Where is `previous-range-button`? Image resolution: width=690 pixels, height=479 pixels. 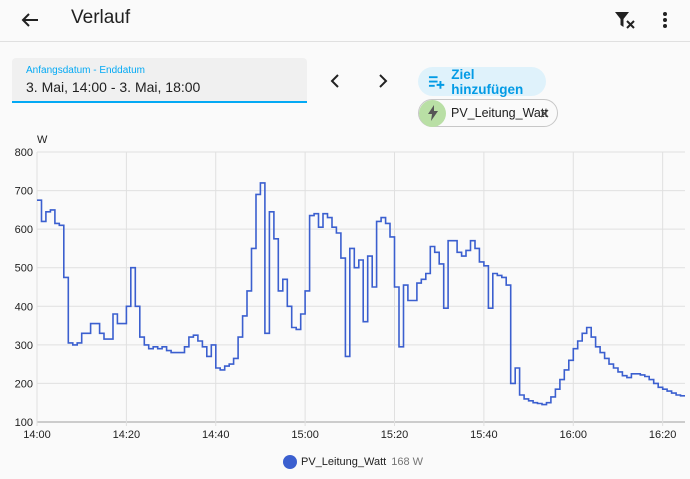 previous-range-button is located at coordinates (335, 81).